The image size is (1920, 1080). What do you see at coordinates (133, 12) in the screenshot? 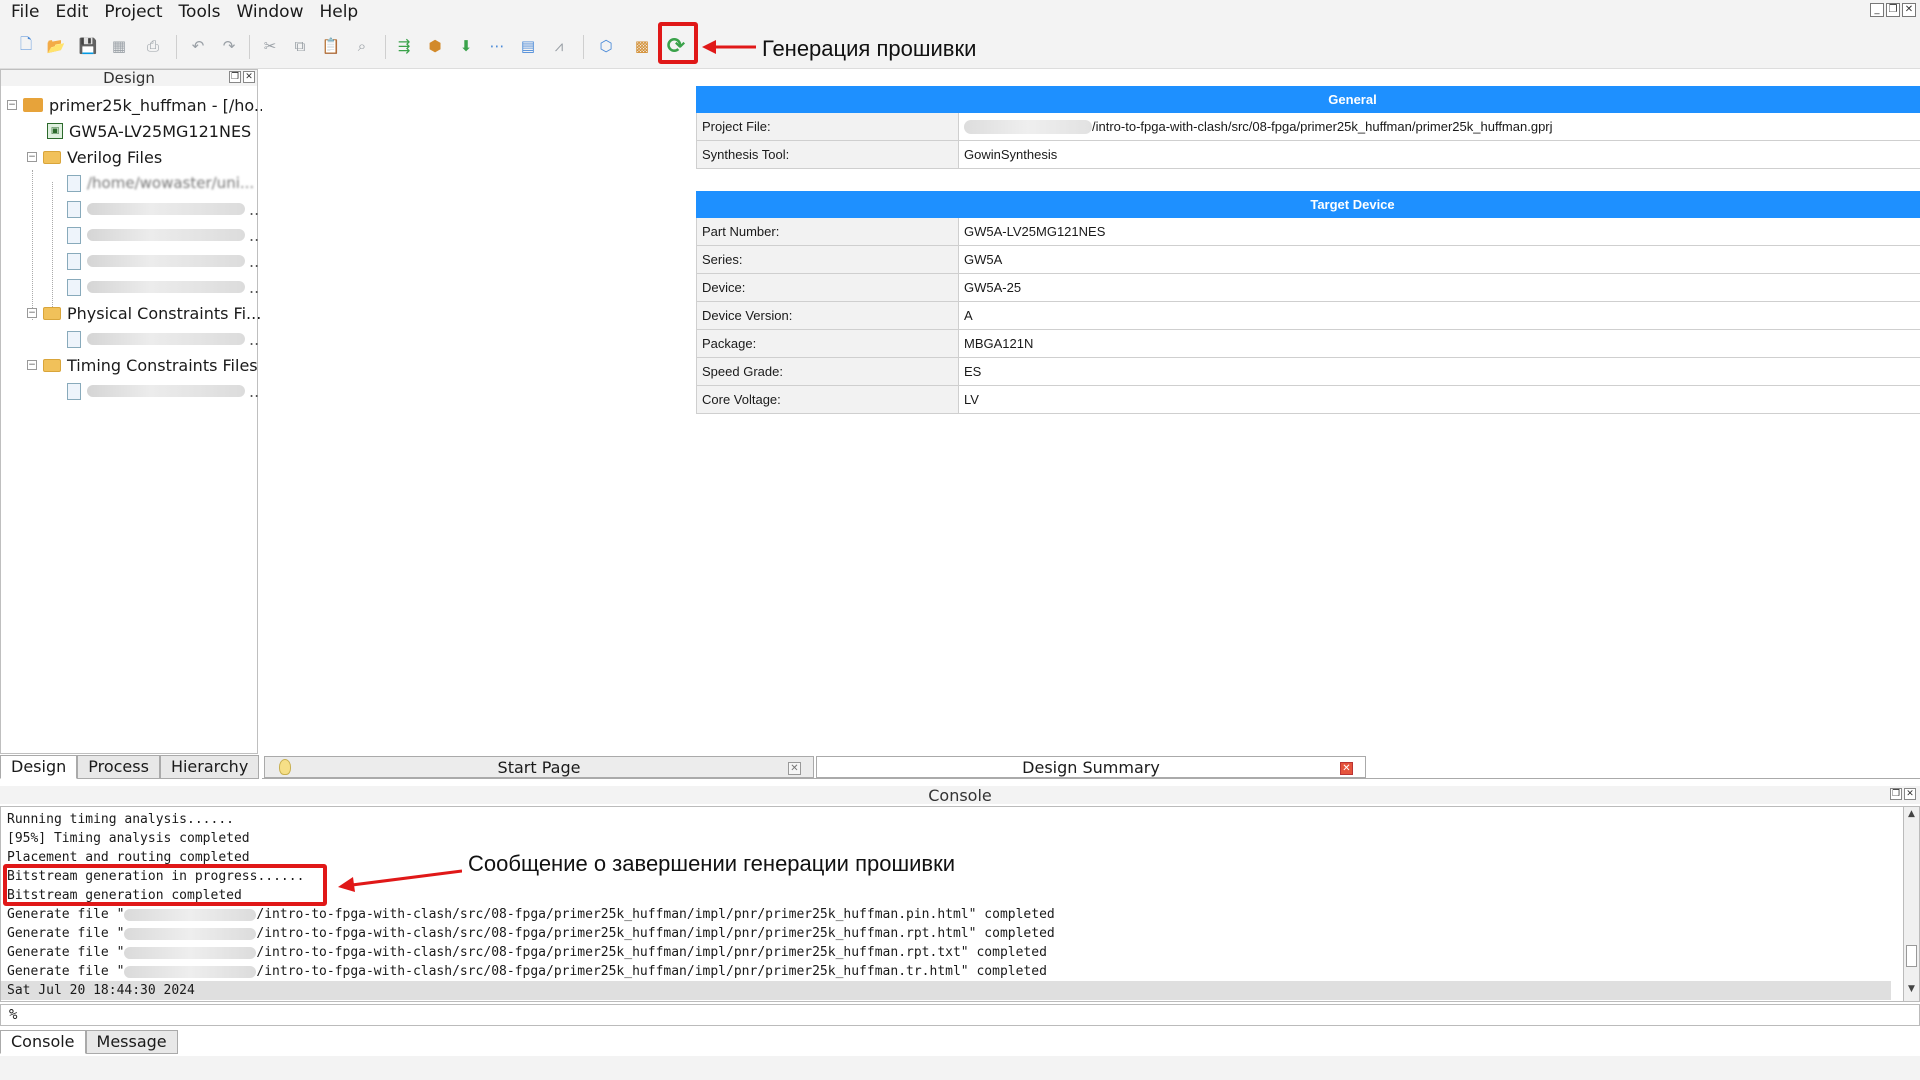
I see `menu-project: Project` at bounding box center [133, 12].